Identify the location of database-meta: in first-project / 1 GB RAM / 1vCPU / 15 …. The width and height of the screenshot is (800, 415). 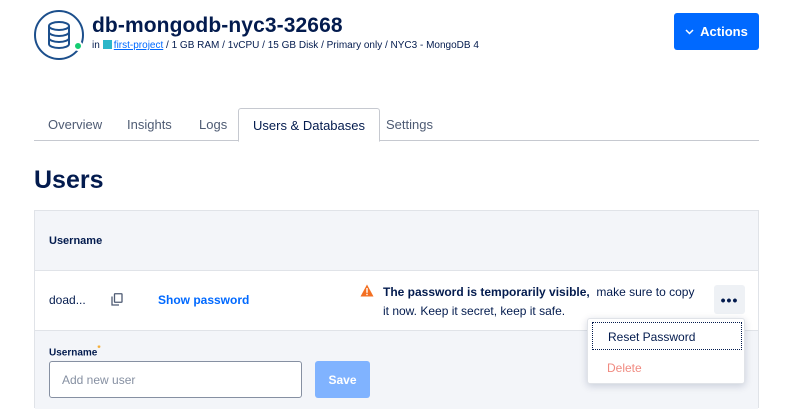
(285, 45).